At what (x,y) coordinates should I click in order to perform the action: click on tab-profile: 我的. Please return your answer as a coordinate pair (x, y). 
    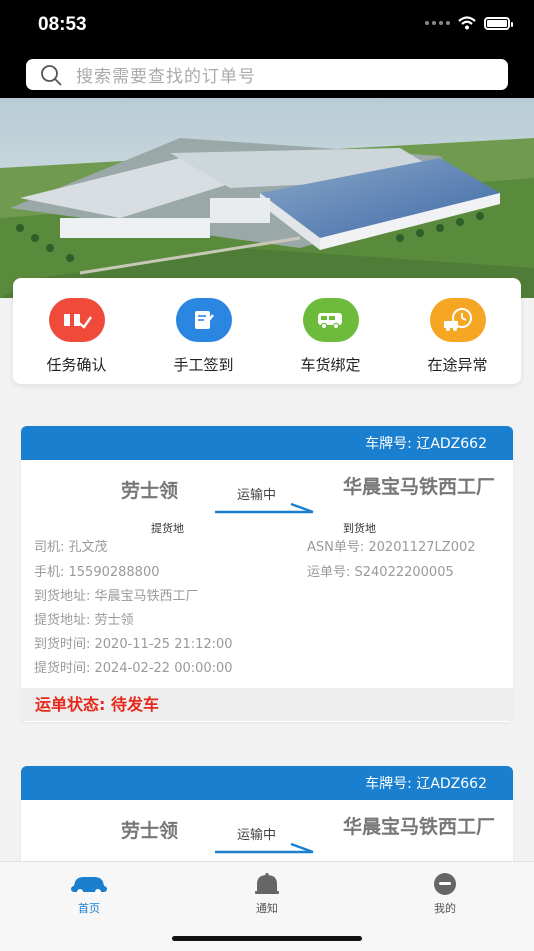
    Looking at the image, I should click on (445, 894).